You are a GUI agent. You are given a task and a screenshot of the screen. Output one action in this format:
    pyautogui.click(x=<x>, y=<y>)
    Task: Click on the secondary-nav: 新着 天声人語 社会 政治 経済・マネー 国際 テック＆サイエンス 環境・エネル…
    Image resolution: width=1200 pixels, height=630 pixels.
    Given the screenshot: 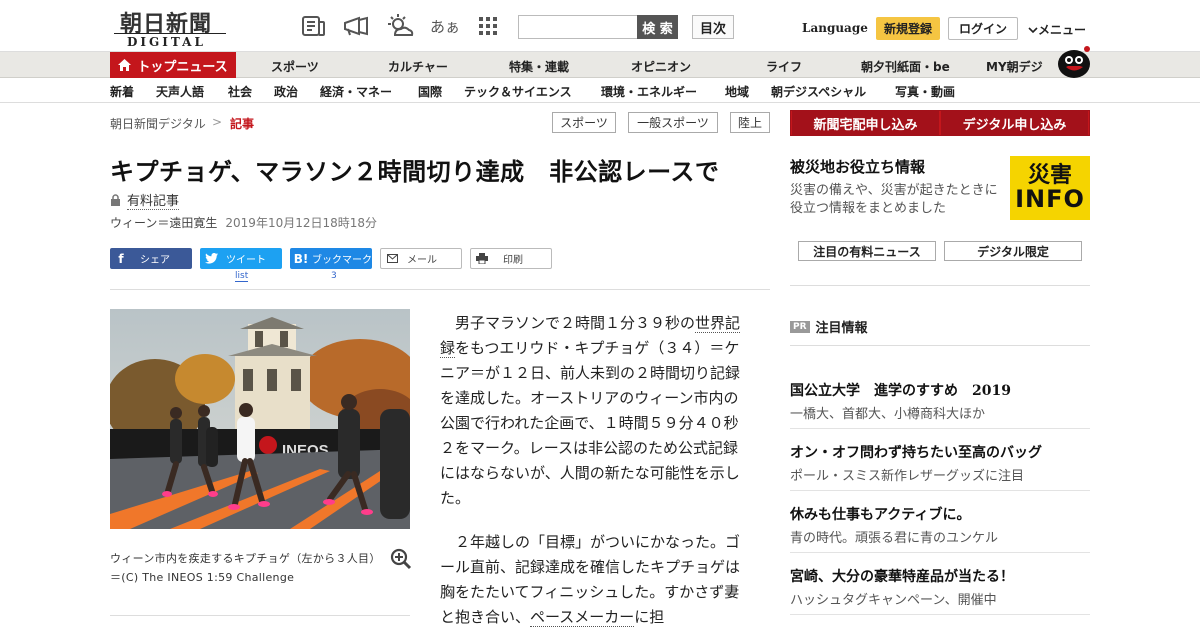 What is the action you would take?
    pyautogui.click(x=600, y=91)
    